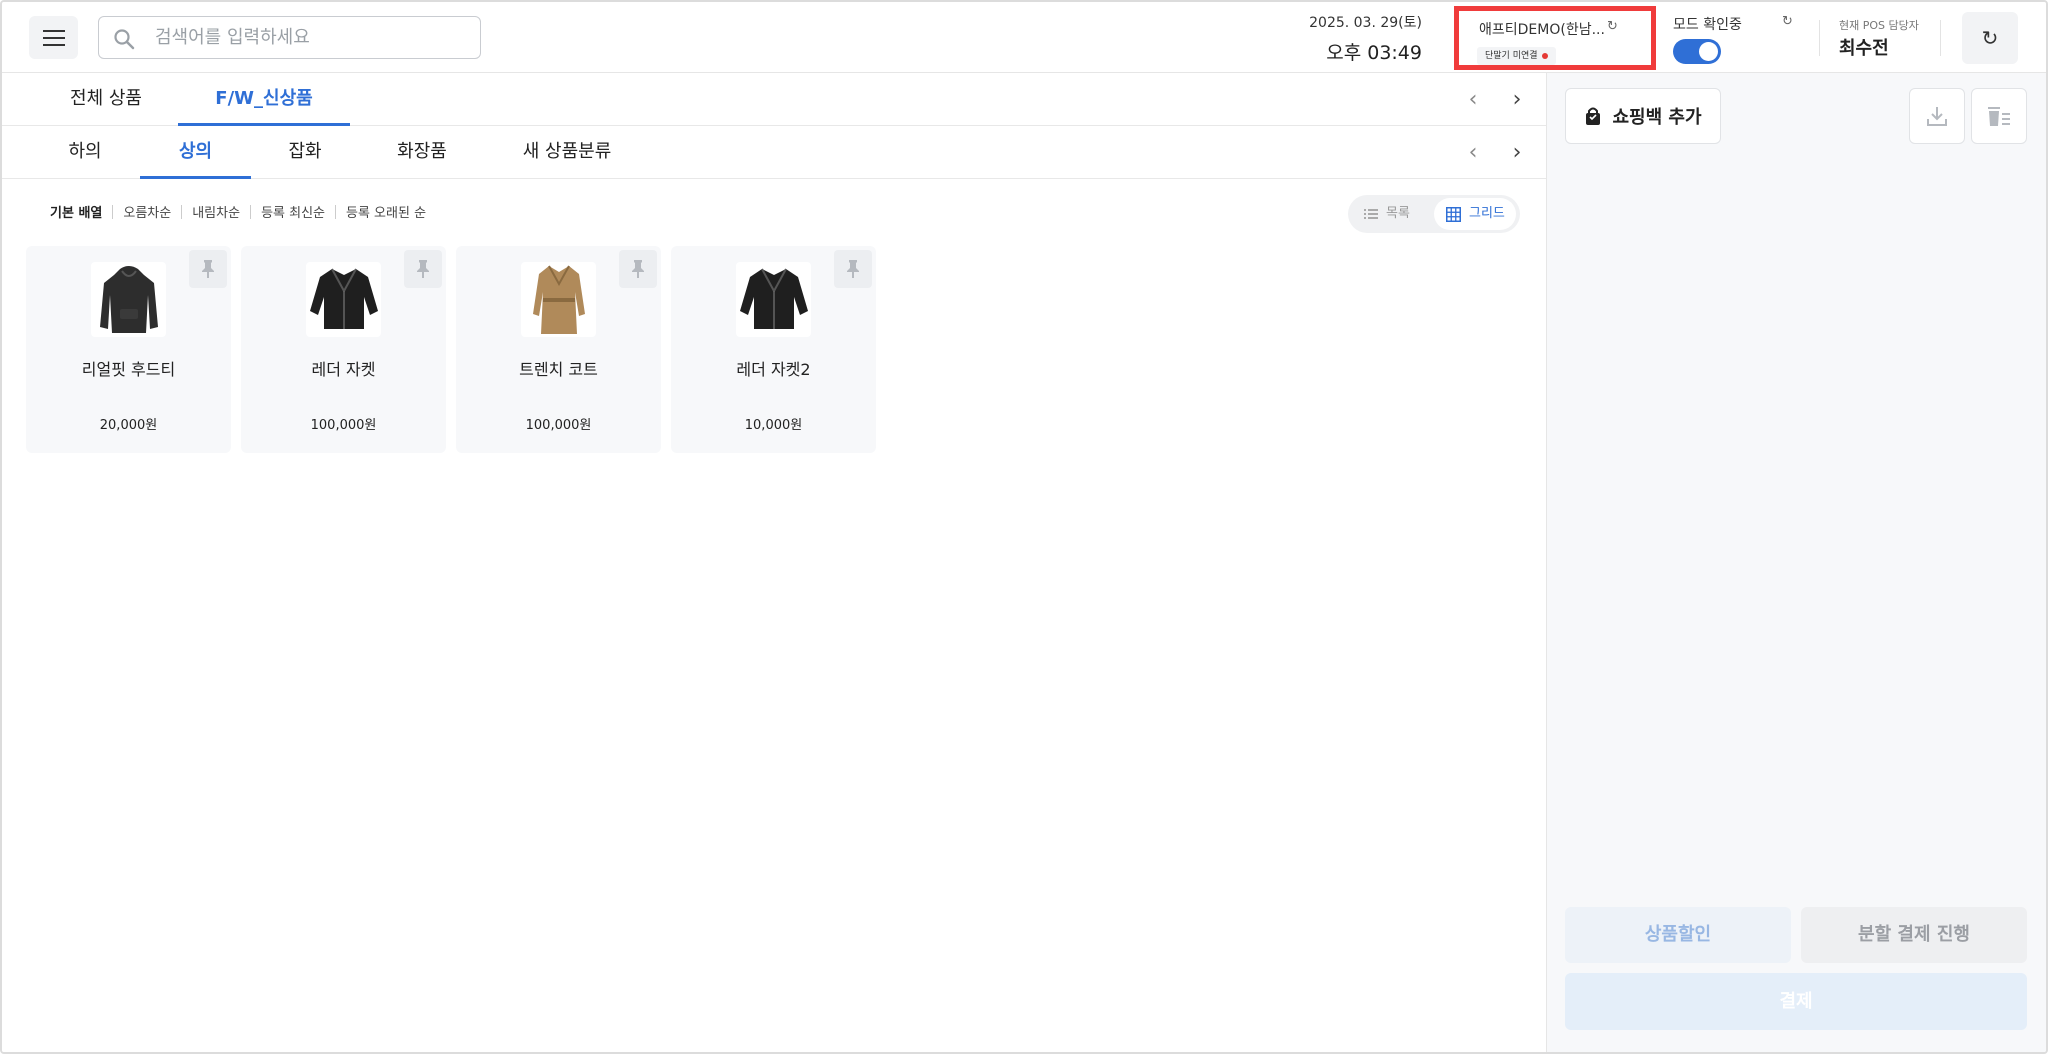  I want to click on add-shopping-bag-button: 쇼핑백 추가, so click(1643, 116).